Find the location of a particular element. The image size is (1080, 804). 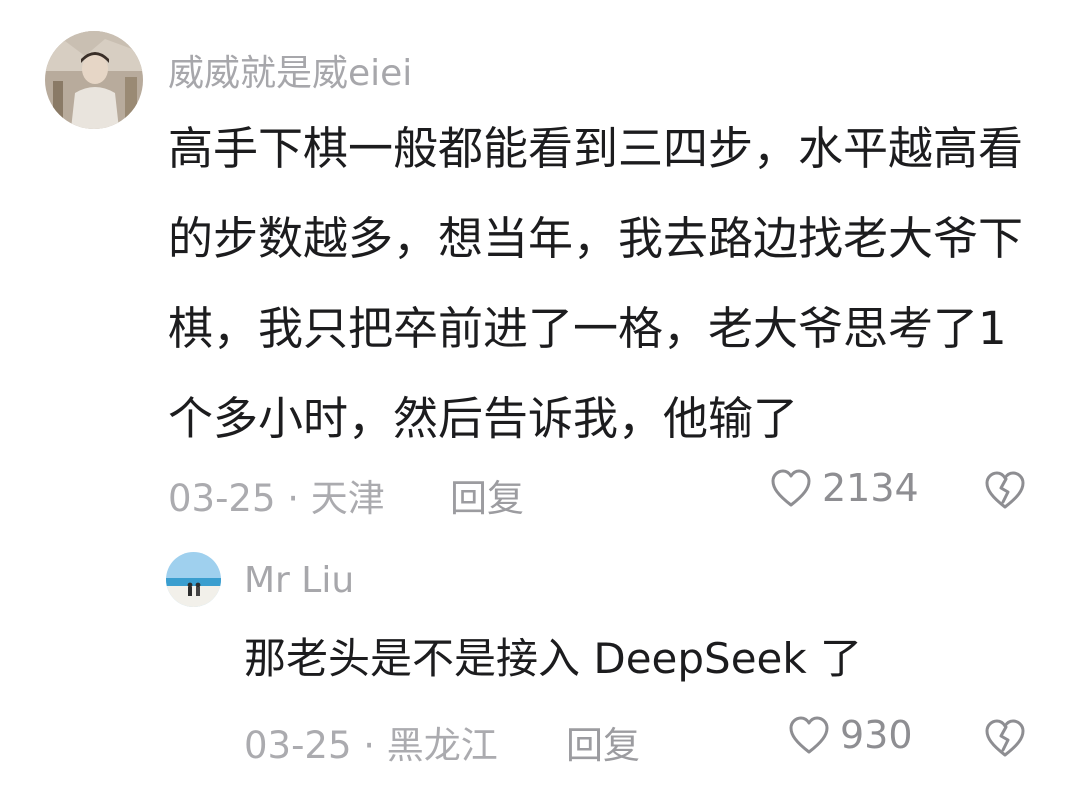

like-button: 2134 is located at coordinates (844, 488).